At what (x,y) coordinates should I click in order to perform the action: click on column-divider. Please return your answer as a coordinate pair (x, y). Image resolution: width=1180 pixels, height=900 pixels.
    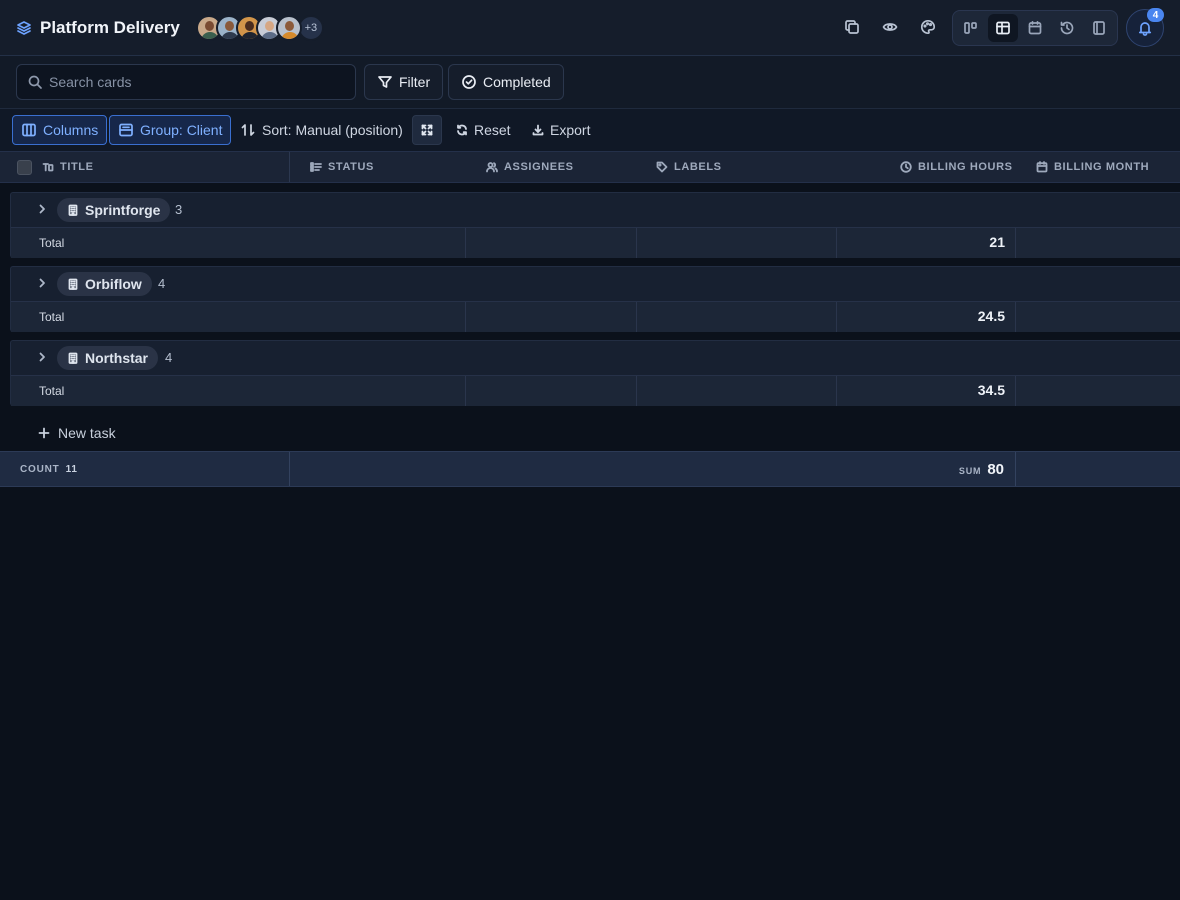
    Looking at the image, I should click on (289, 167).